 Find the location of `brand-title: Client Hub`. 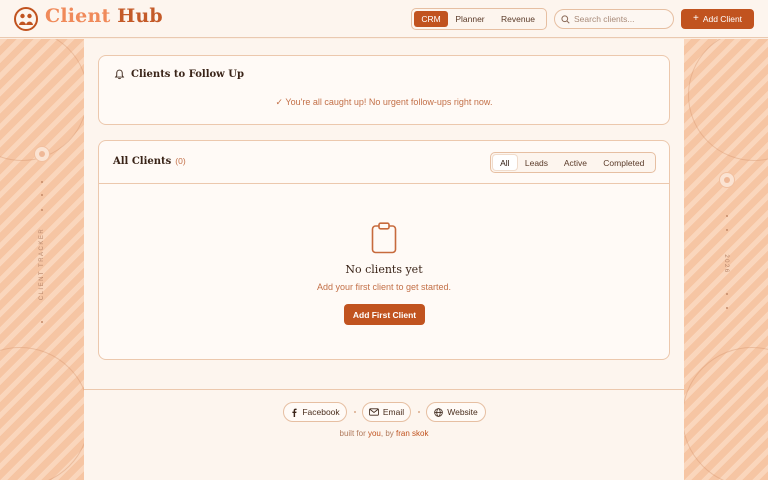

brand-title: Client Hub is located at coordinates (104, 16).